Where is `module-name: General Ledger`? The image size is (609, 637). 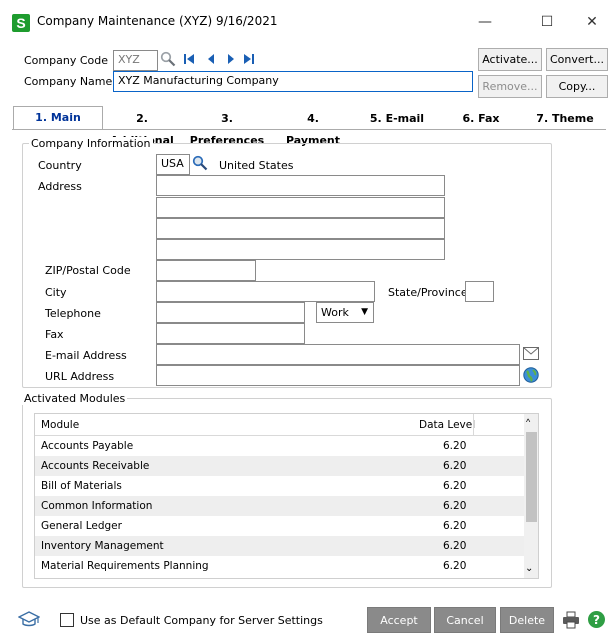 module-name: General Ledger is located at coordinates (81, 526).